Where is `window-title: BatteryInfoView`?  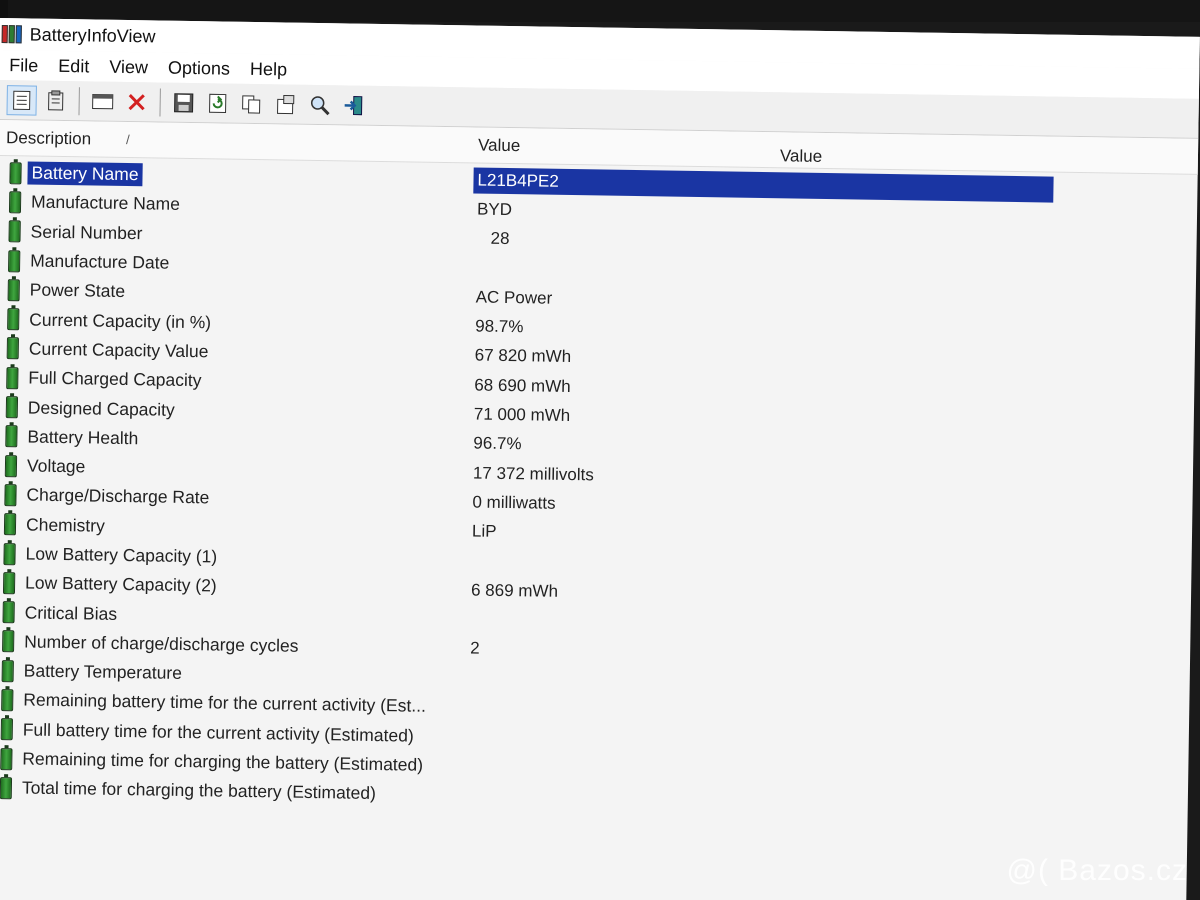
window-title: BatteryInfoView is located at coordinates (92, 34).